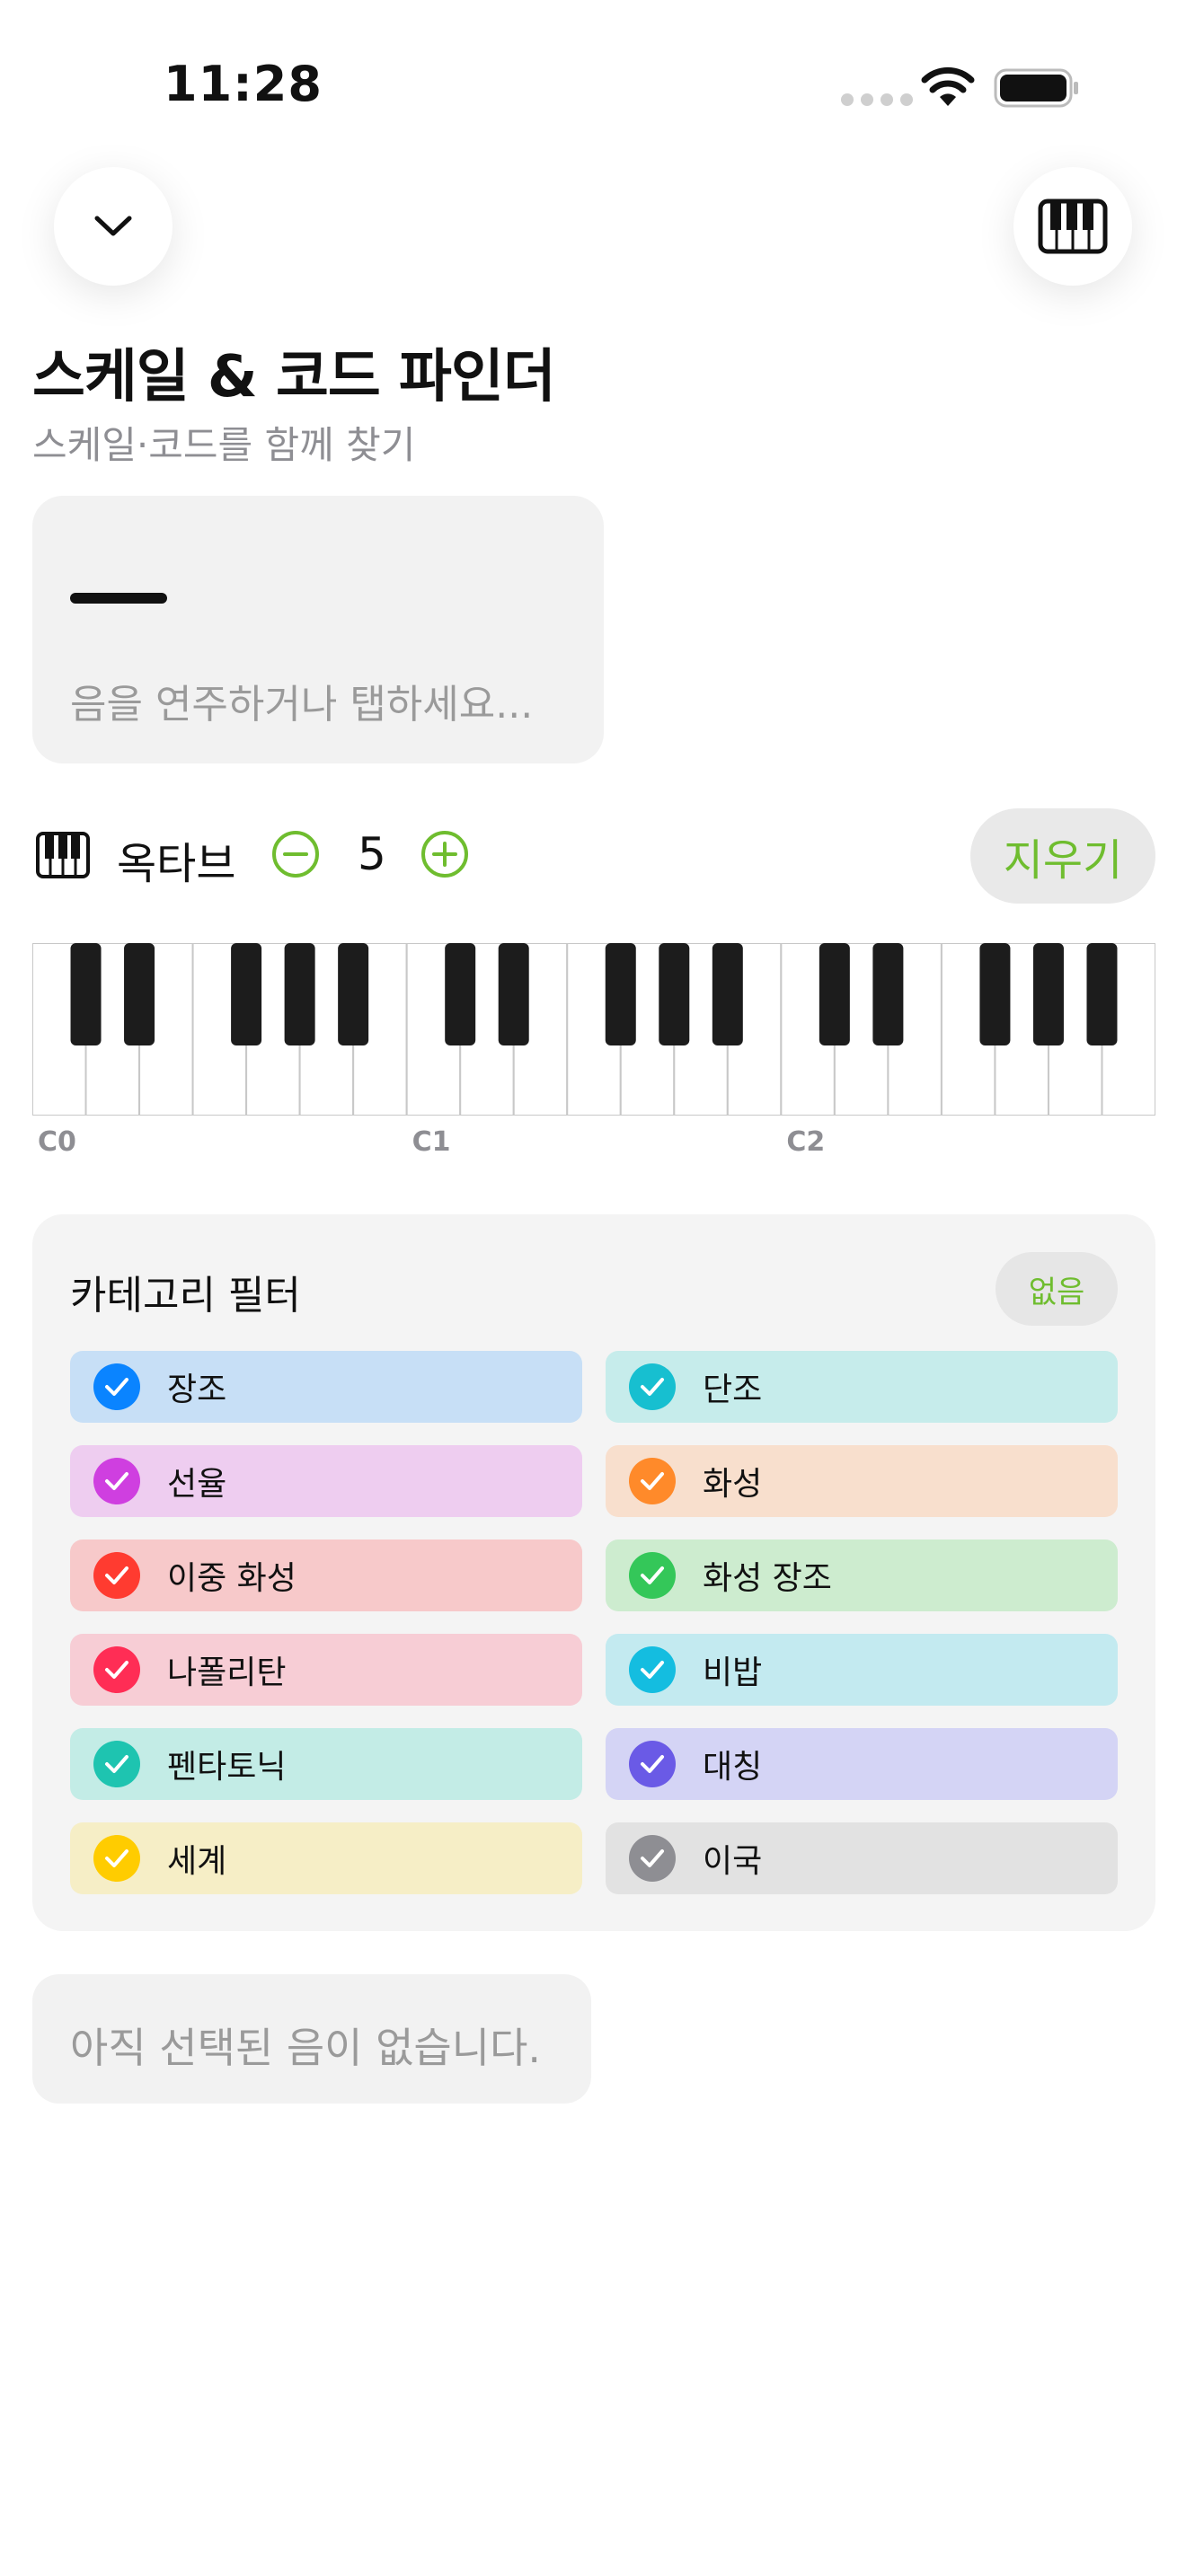  I want to click on piano-mode-button, so click(1072, 226).